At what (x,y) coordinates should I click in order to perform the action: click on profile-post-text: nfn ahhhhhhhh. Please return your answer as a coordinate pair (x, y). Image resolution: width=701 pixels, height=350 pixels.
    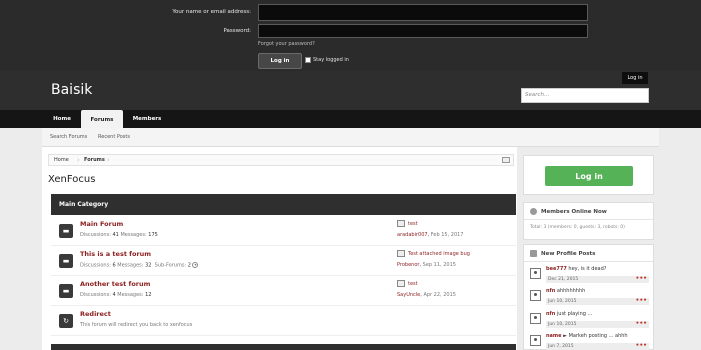
    Looking at the image, I should click on (566, 291).